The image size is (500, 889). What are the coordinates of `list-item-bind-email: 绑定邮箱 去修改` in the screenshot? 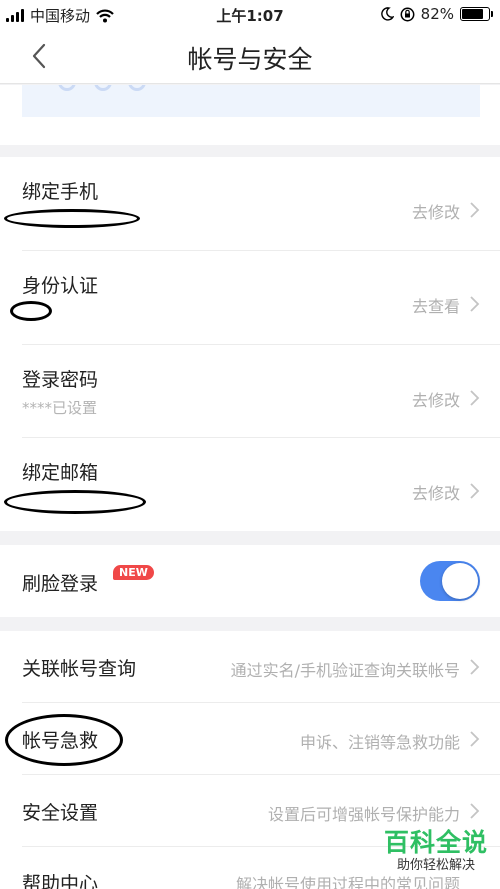 It's located at (250, 484).